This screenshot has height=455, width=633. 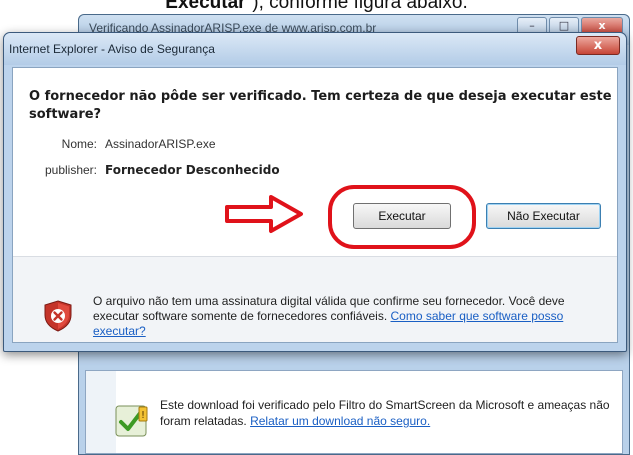 What do you see at coordinates (356, 6) in the screenshot?
I see `caption-text: "), conforme figura abaixo.` at bounding box center [356, 6].